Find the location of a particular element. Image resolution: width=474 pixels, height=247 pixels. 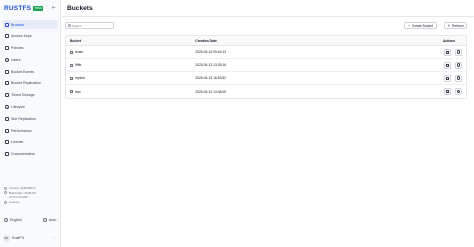

bucket-name: test is located at coordinates (77, 92).